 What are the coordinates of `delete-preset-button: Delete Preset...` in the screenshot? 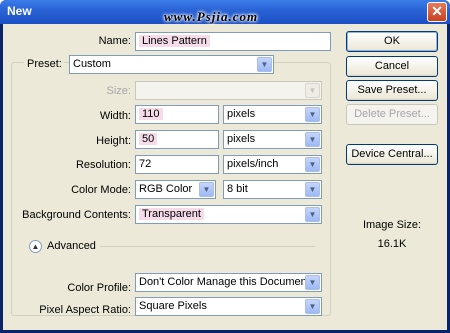 It's located at (392, 114).